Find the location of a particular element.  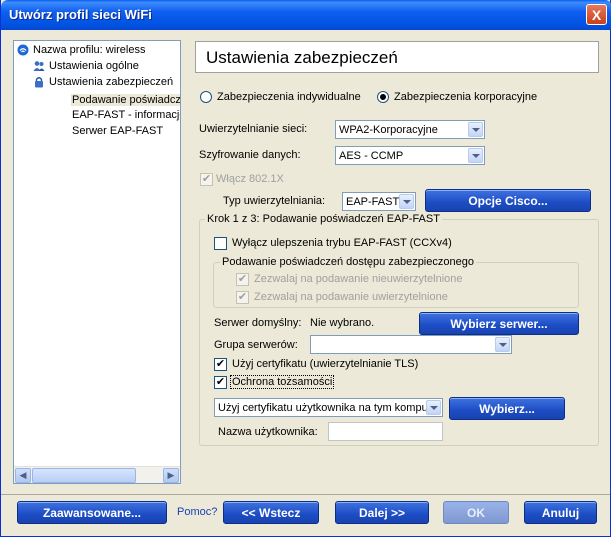

footer-separator is located at coordinates (305, 494).